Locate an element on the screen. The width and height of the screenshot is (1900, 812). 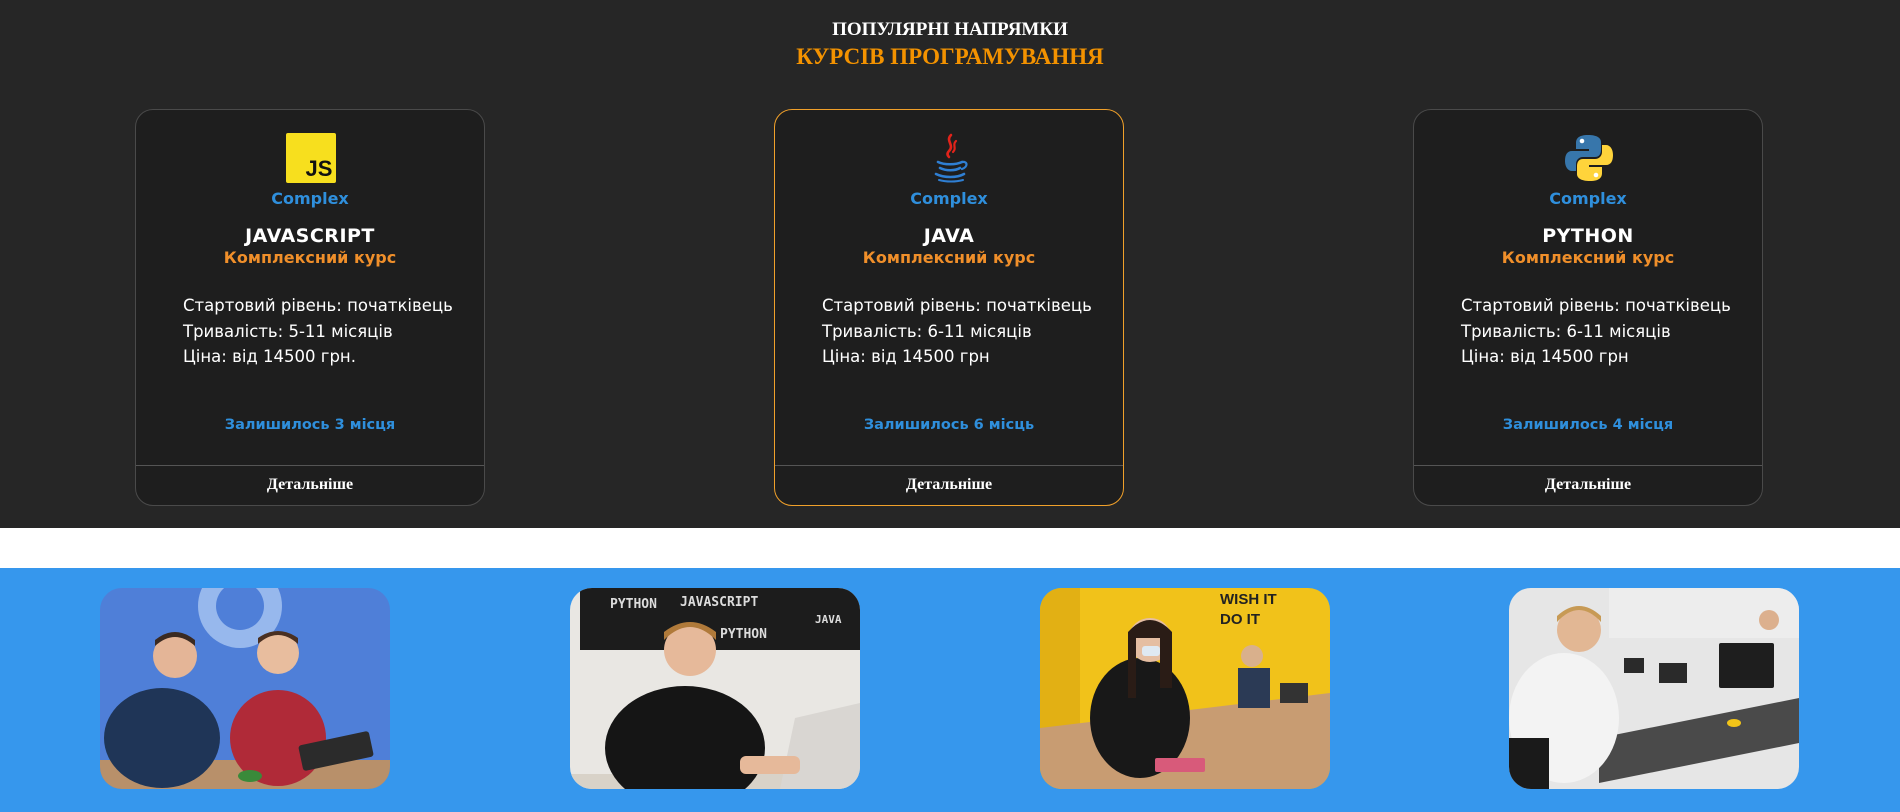
course-title: PYTHON is located at coordinates (1588, 236).